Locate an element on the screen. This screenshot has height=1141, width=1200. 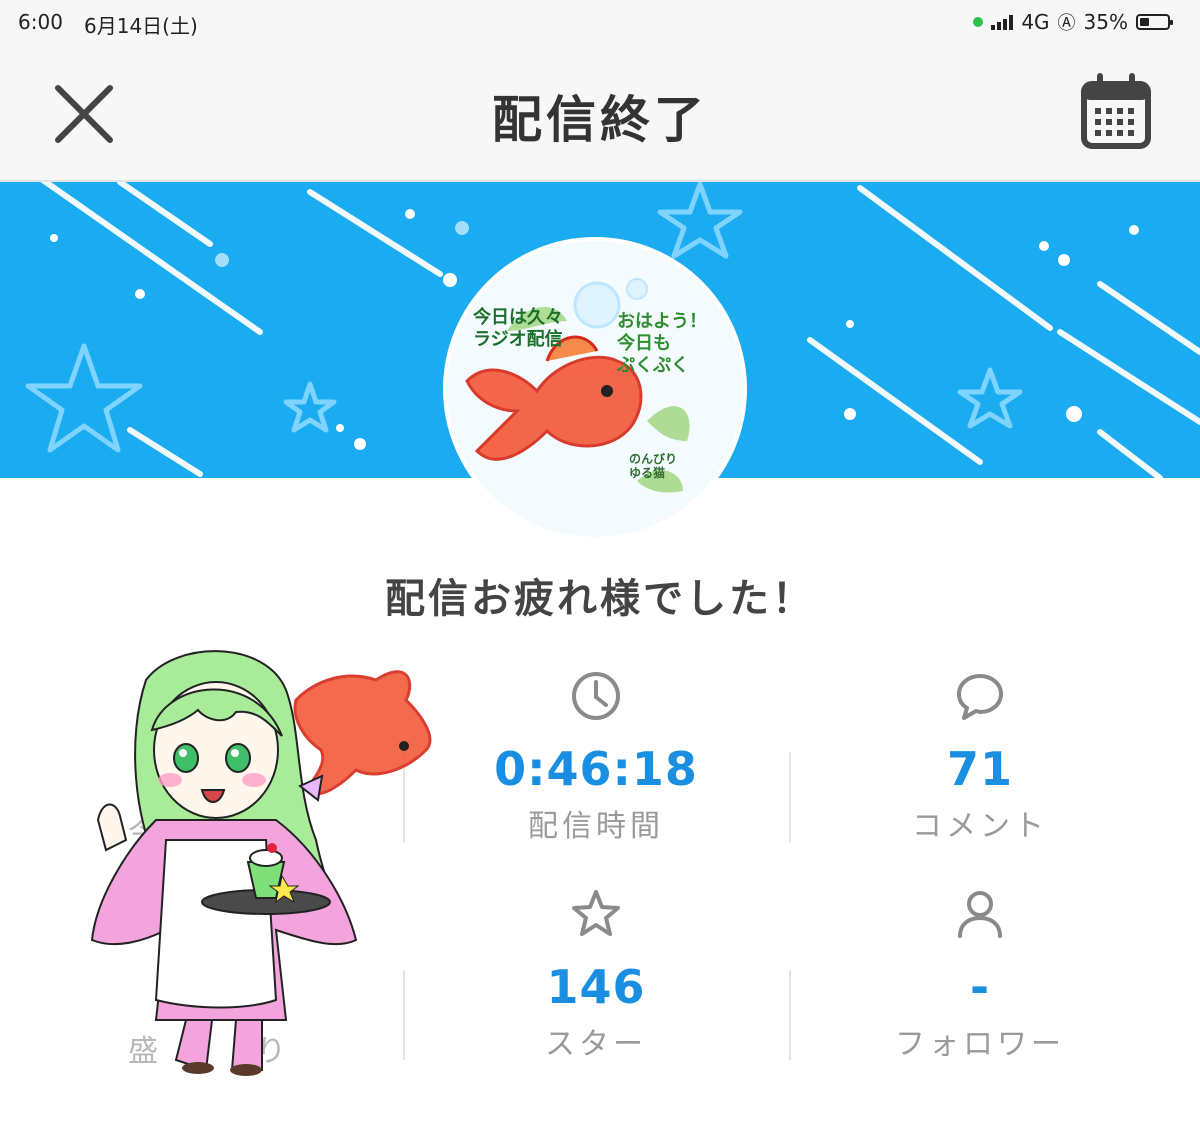
status-indicators: 4G Ⓐ 35% is located at coordinates (1073, 22).